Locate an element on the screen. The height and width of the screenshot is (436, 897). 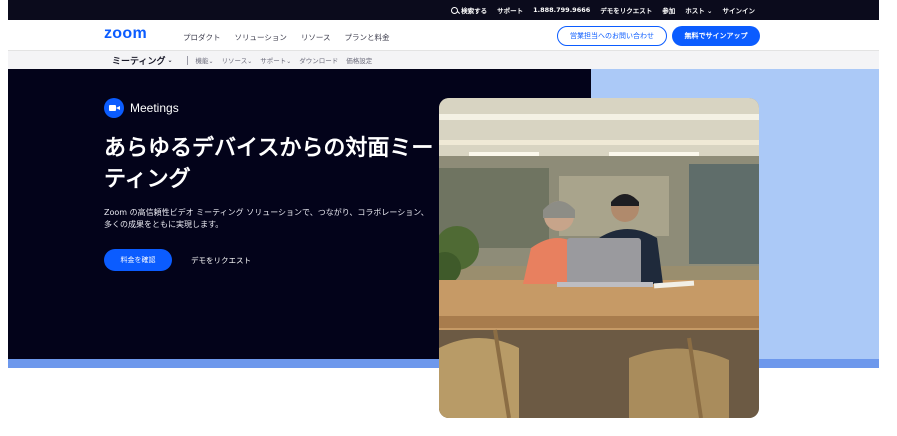
host-label: ホスト is located at coordinates (695, 11).